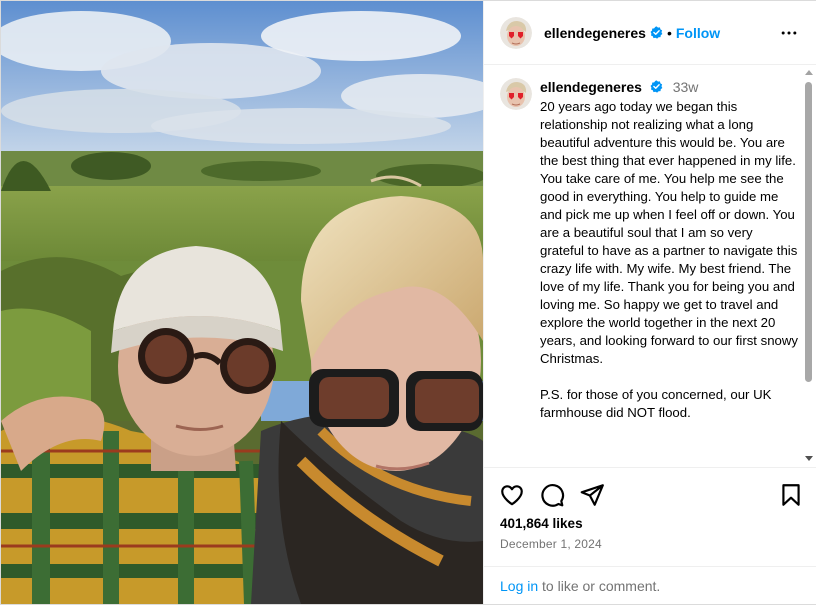  I want to click on author-username: ellendegeneres, so click(595, 33).